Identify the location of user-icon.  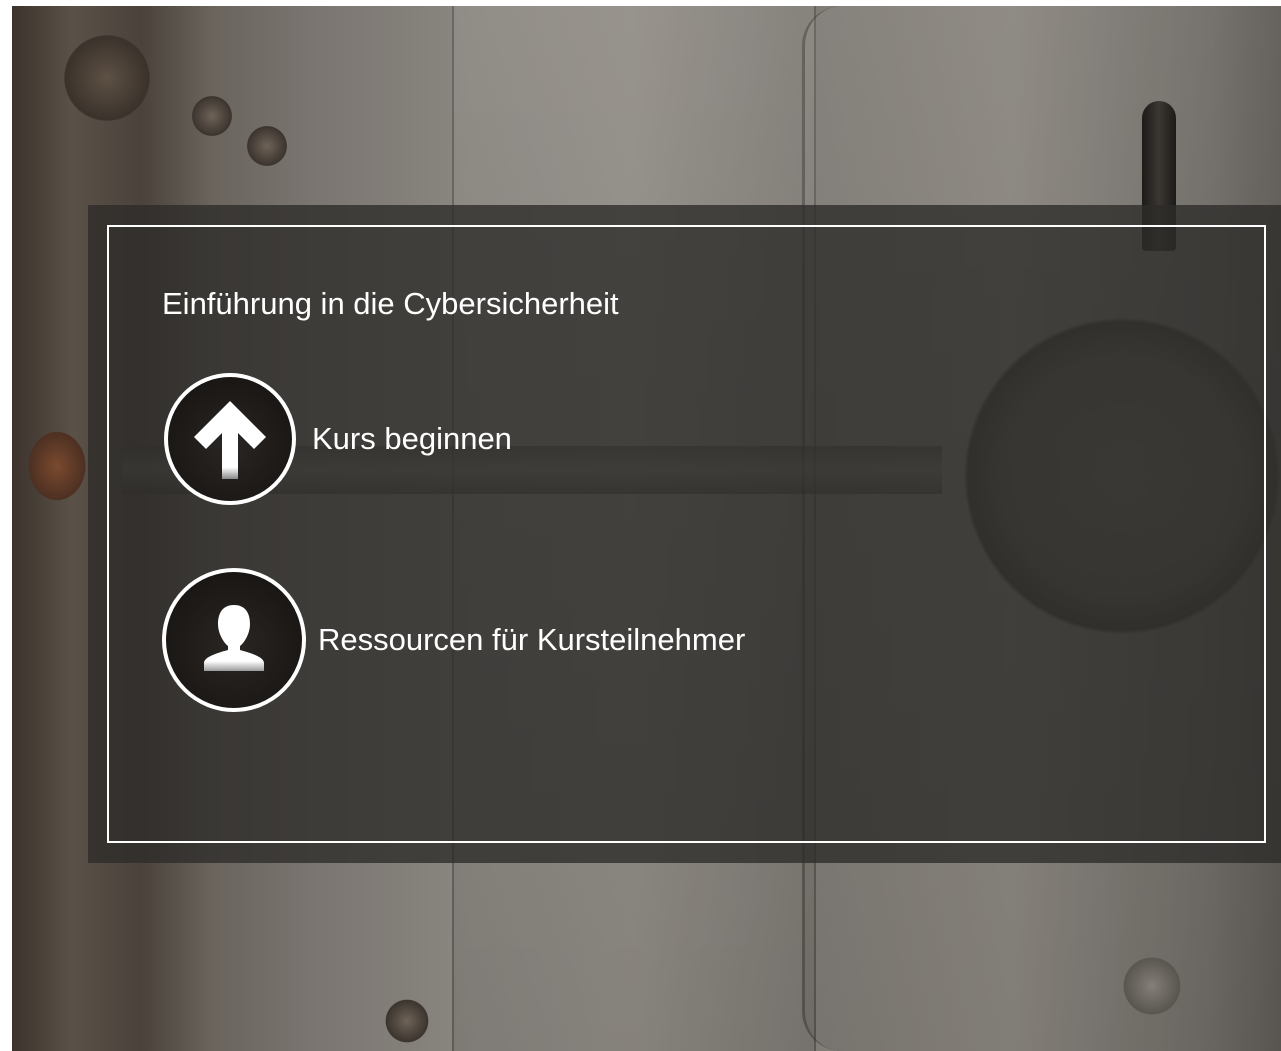
(234, 640).